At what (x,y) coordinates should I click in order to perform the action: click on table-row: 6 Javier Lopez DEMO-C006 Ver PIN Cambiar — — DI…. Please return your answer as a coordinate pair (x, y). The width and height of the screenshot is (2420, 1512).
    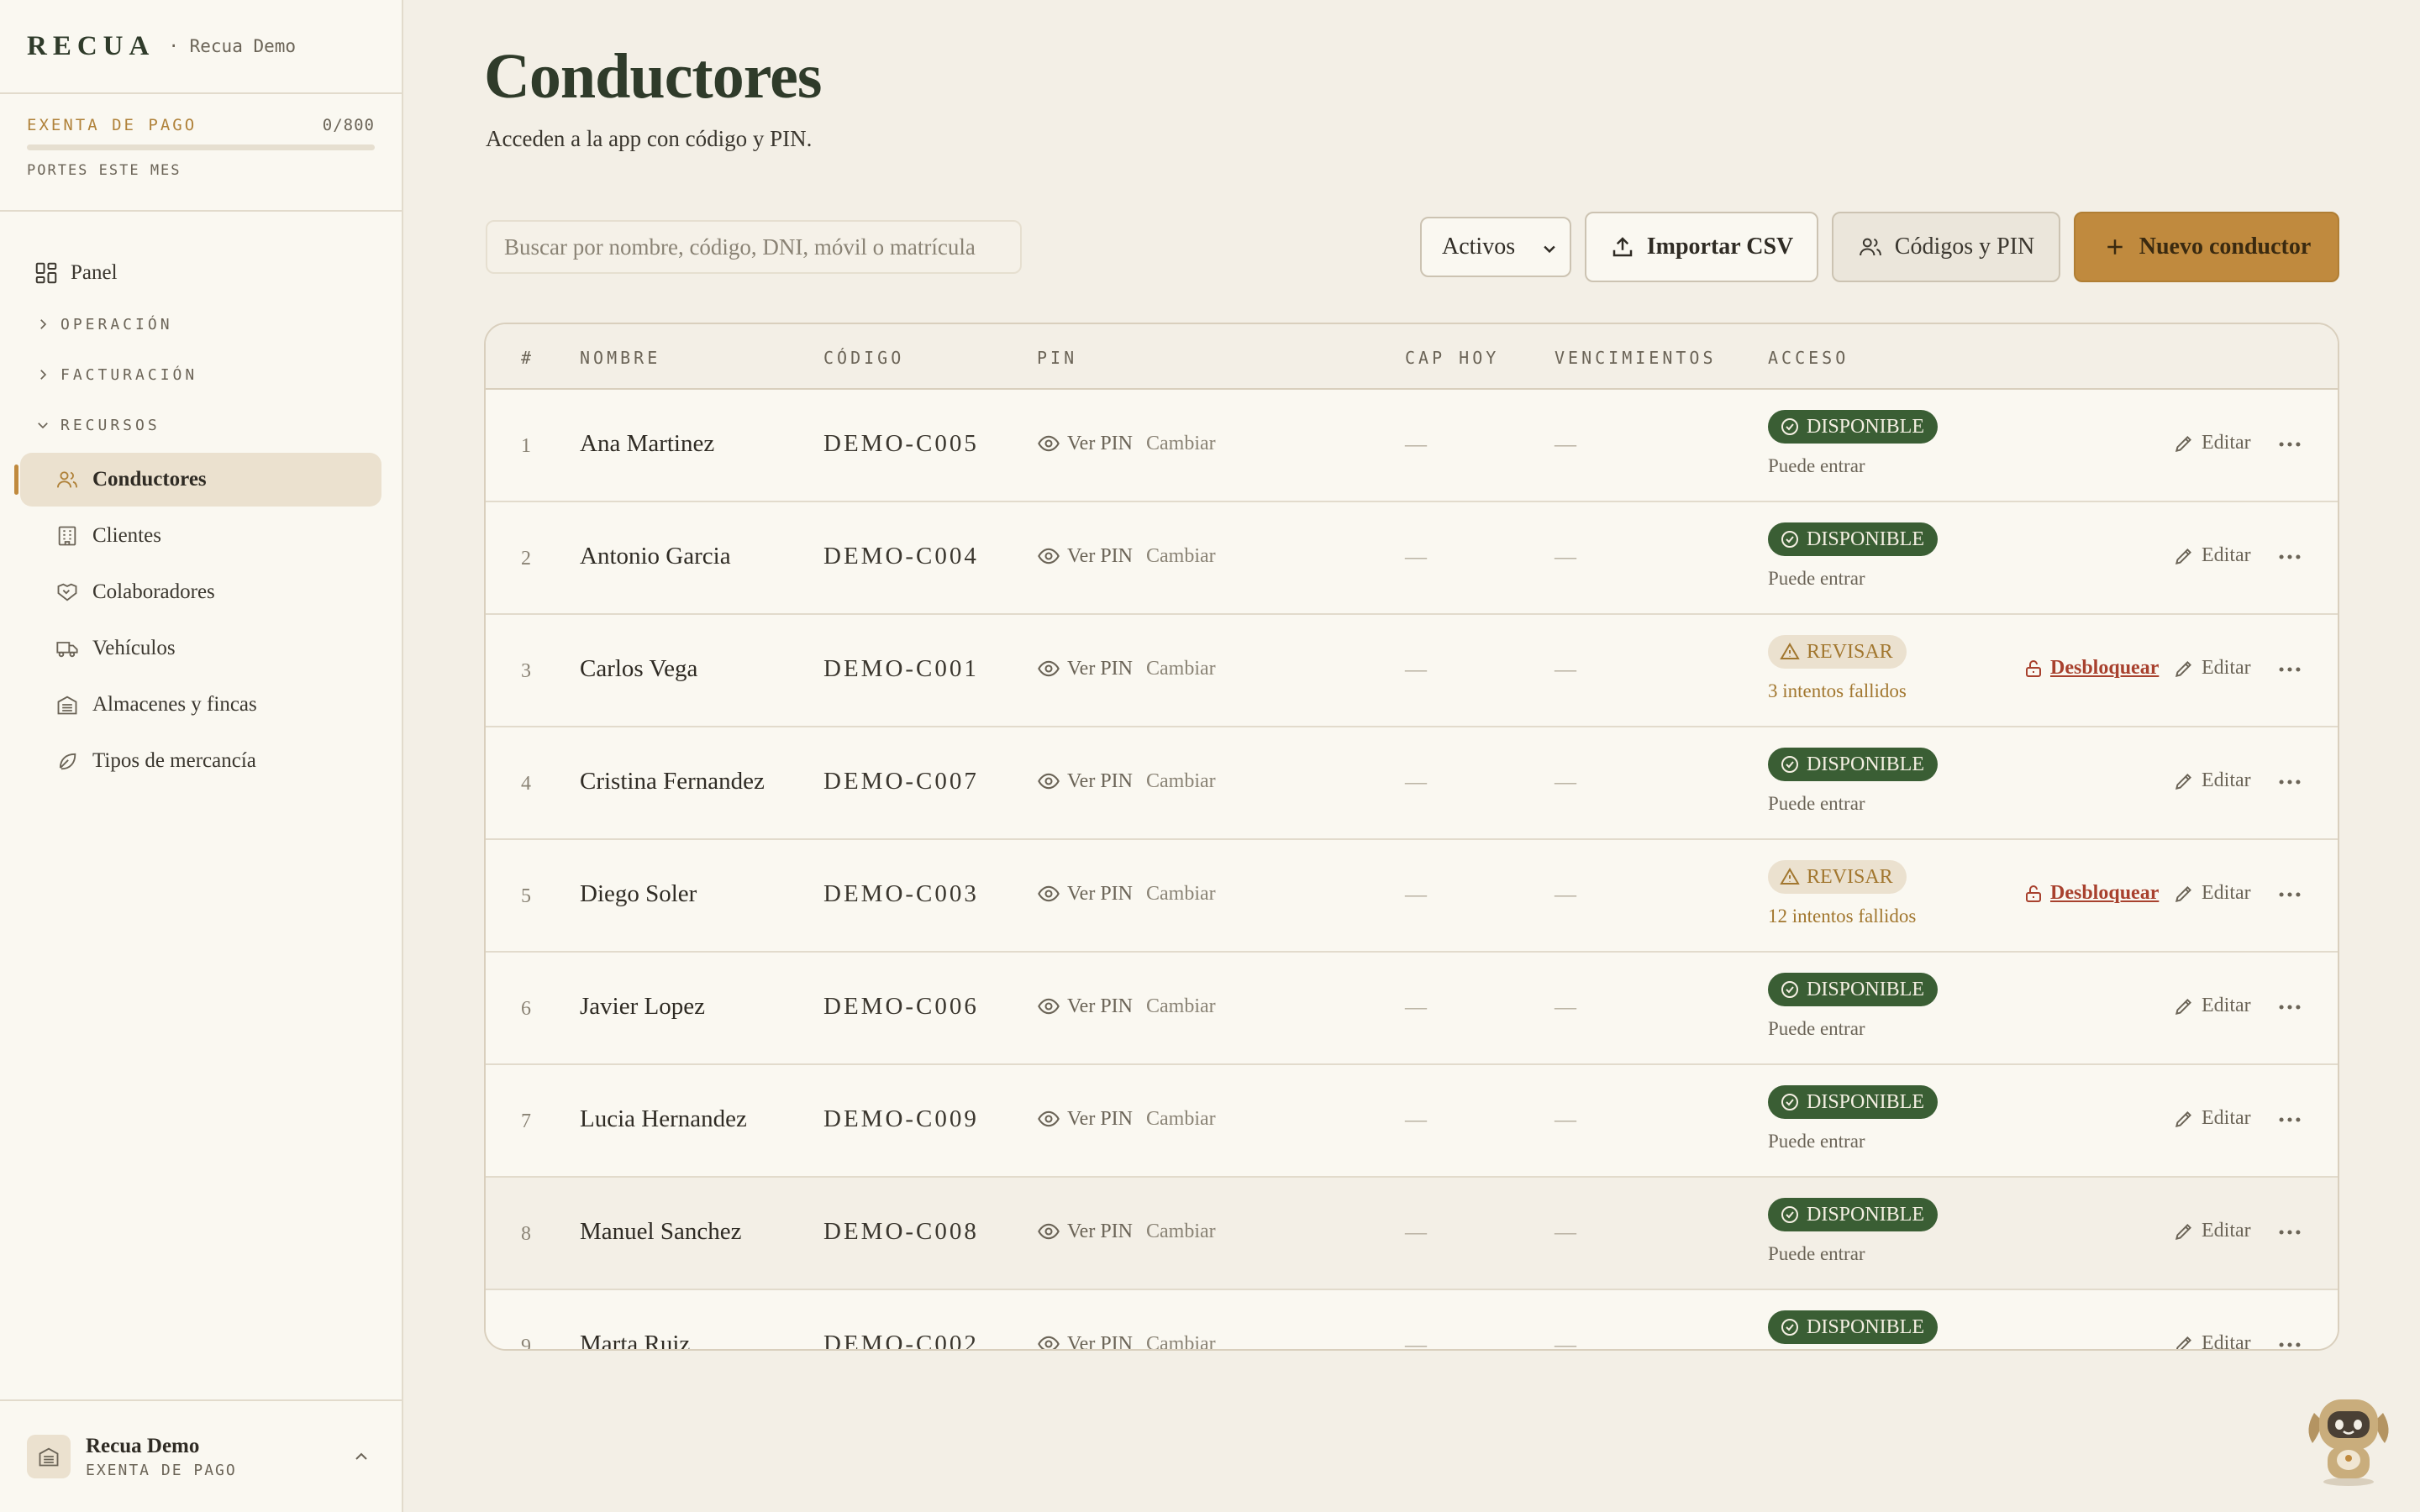
    Looking at the image, I should click on (1412, 1009).